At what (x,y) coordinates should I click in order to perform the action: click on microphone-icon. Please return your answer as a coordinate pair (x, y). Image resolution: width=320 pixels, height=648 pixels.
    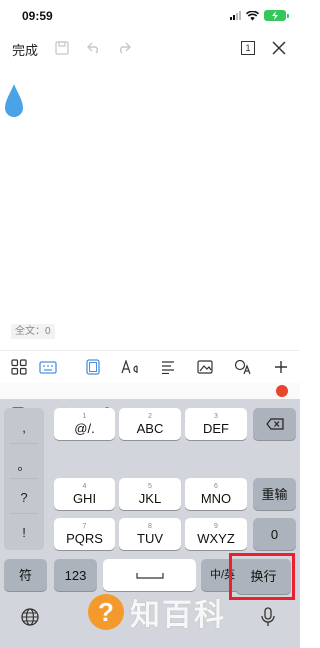
    Looking at the image, I should click on (268, 617).